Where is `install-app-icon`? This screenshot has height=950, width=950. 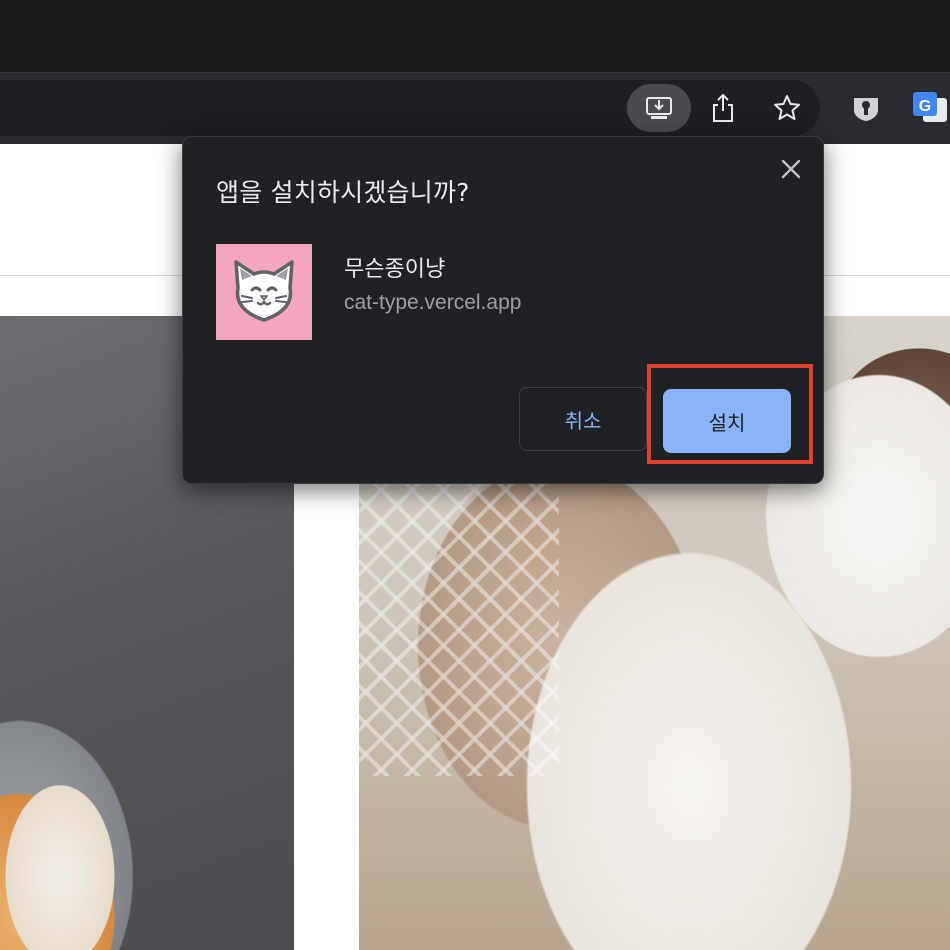
install-app-icon is located at coordinates (659, 108).